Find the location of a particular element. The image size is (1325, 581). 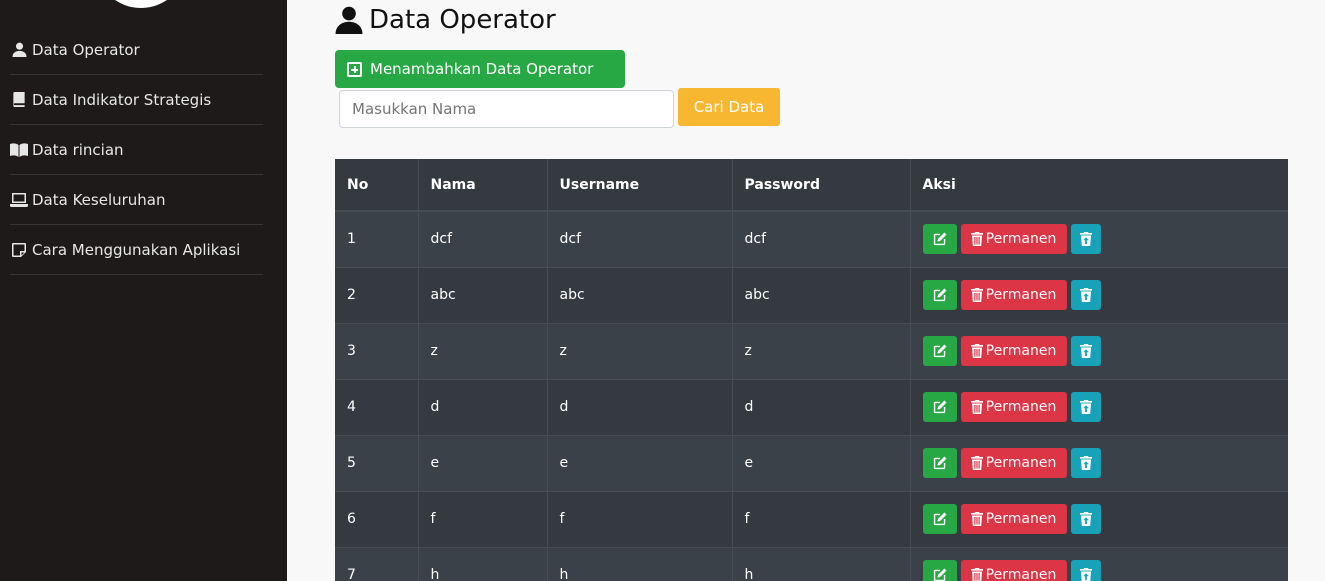

plus-square-icon is located at coordinates (354, 69).